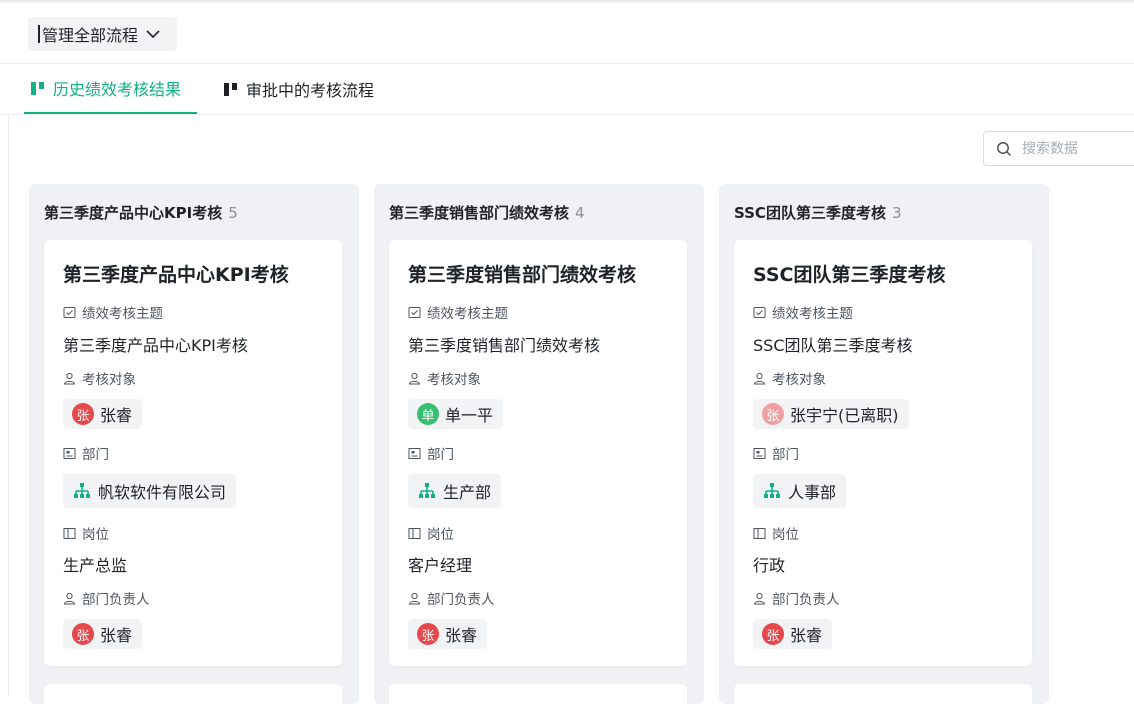 Image resolution: width=1134 pixels, height=724 pixels. I want to click on column-title: 第三季度销售部门绩效考核, so click(479, 213).